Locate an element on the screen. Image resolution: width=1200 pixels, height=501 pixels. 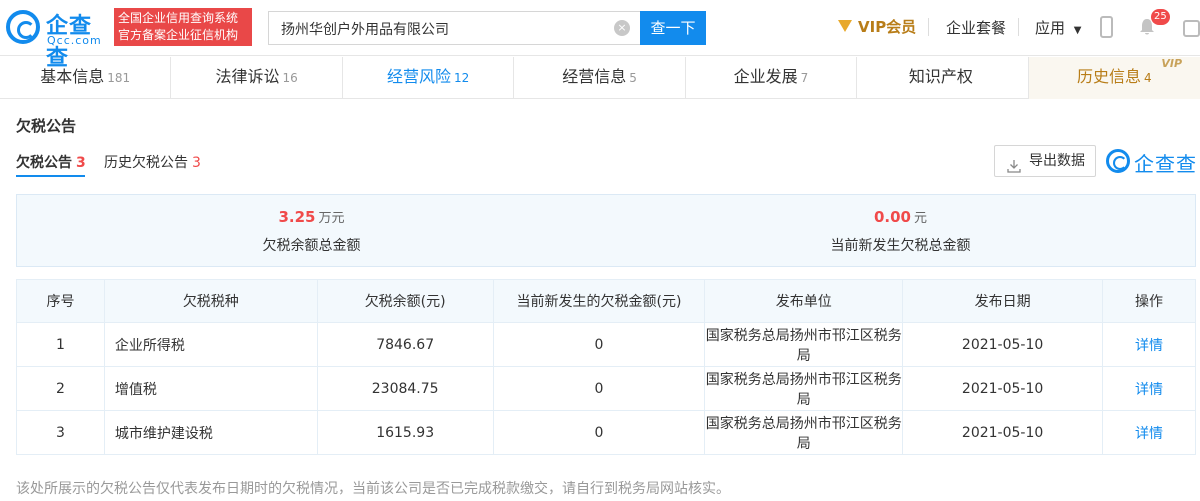
tab-operating-risk: 经营风险 12 is located at coordinates (429, 78).